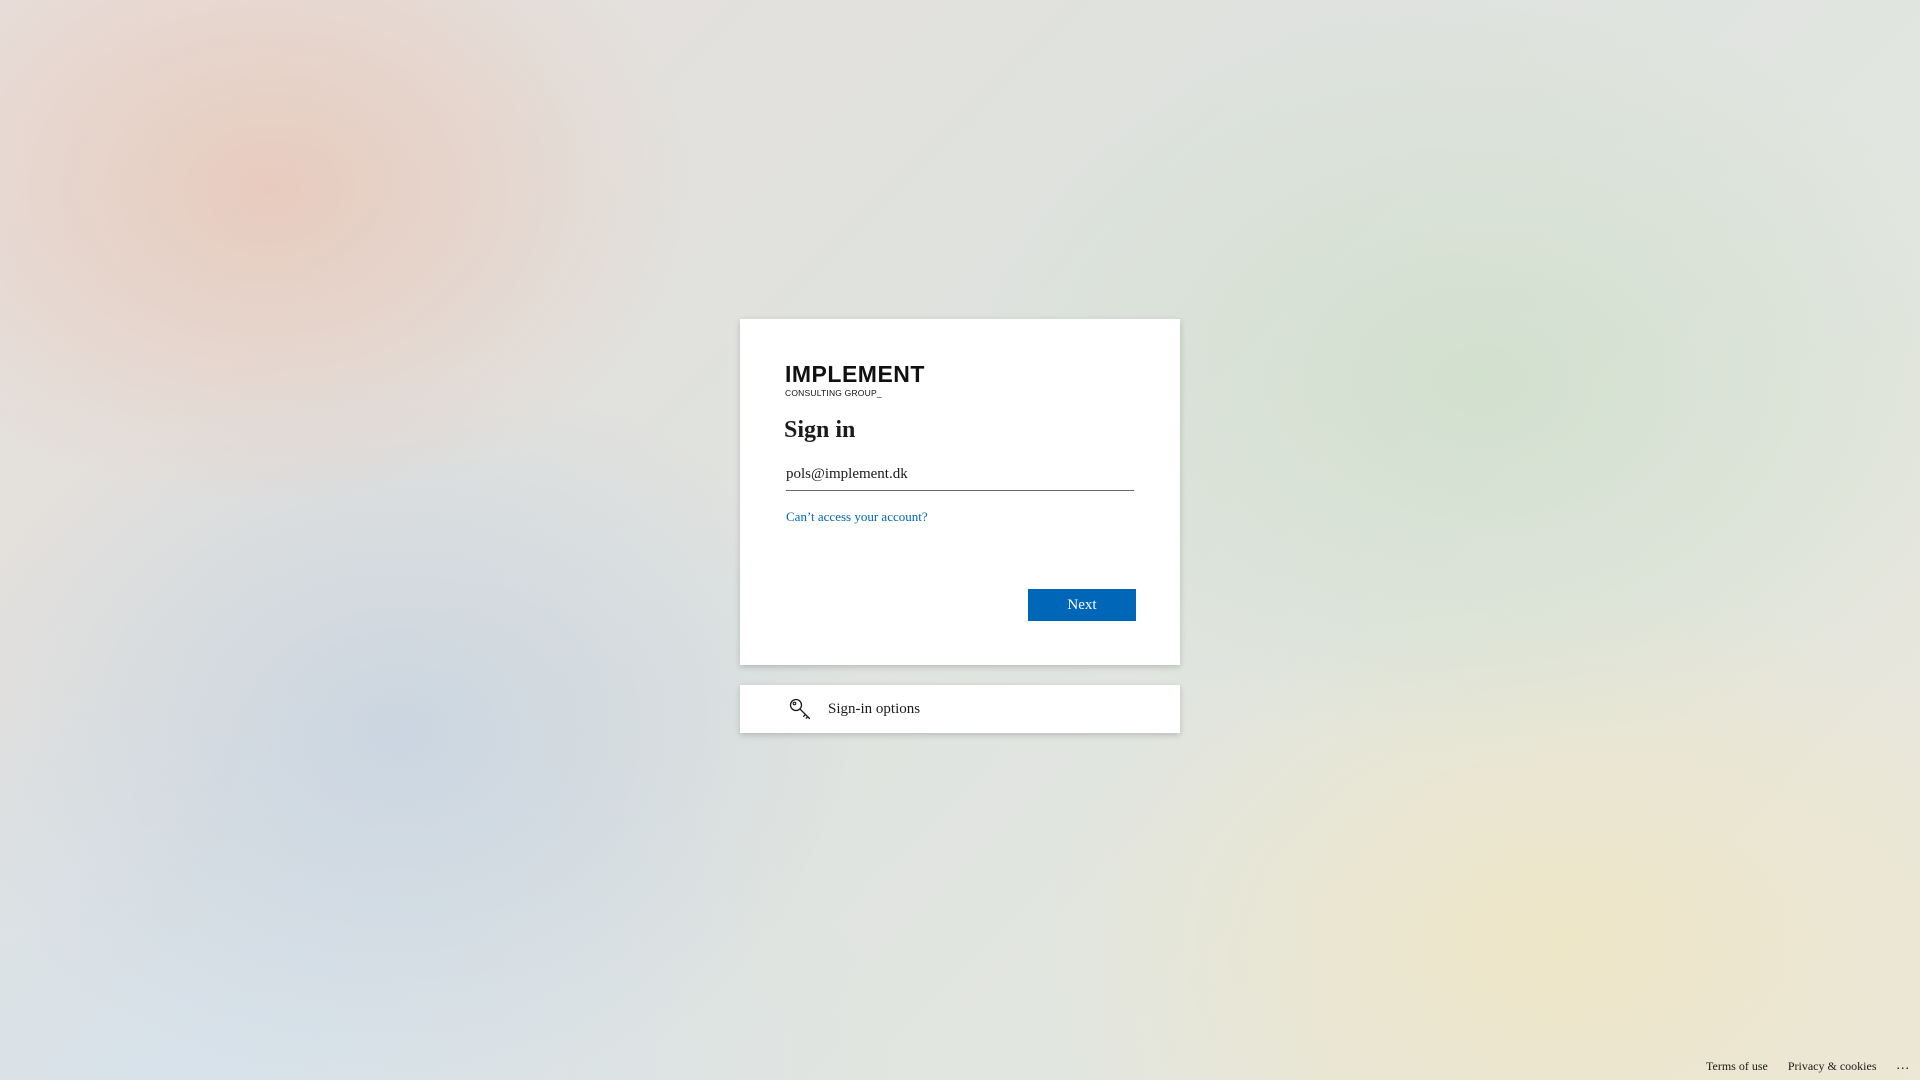 This screenshot has height=1080, width=1920. What do you see at coordinates (1832, 1066) in the screenshot?
I see `privacy-cookies-link: Privacy & cookies` at bounding box center [1832, 1066].